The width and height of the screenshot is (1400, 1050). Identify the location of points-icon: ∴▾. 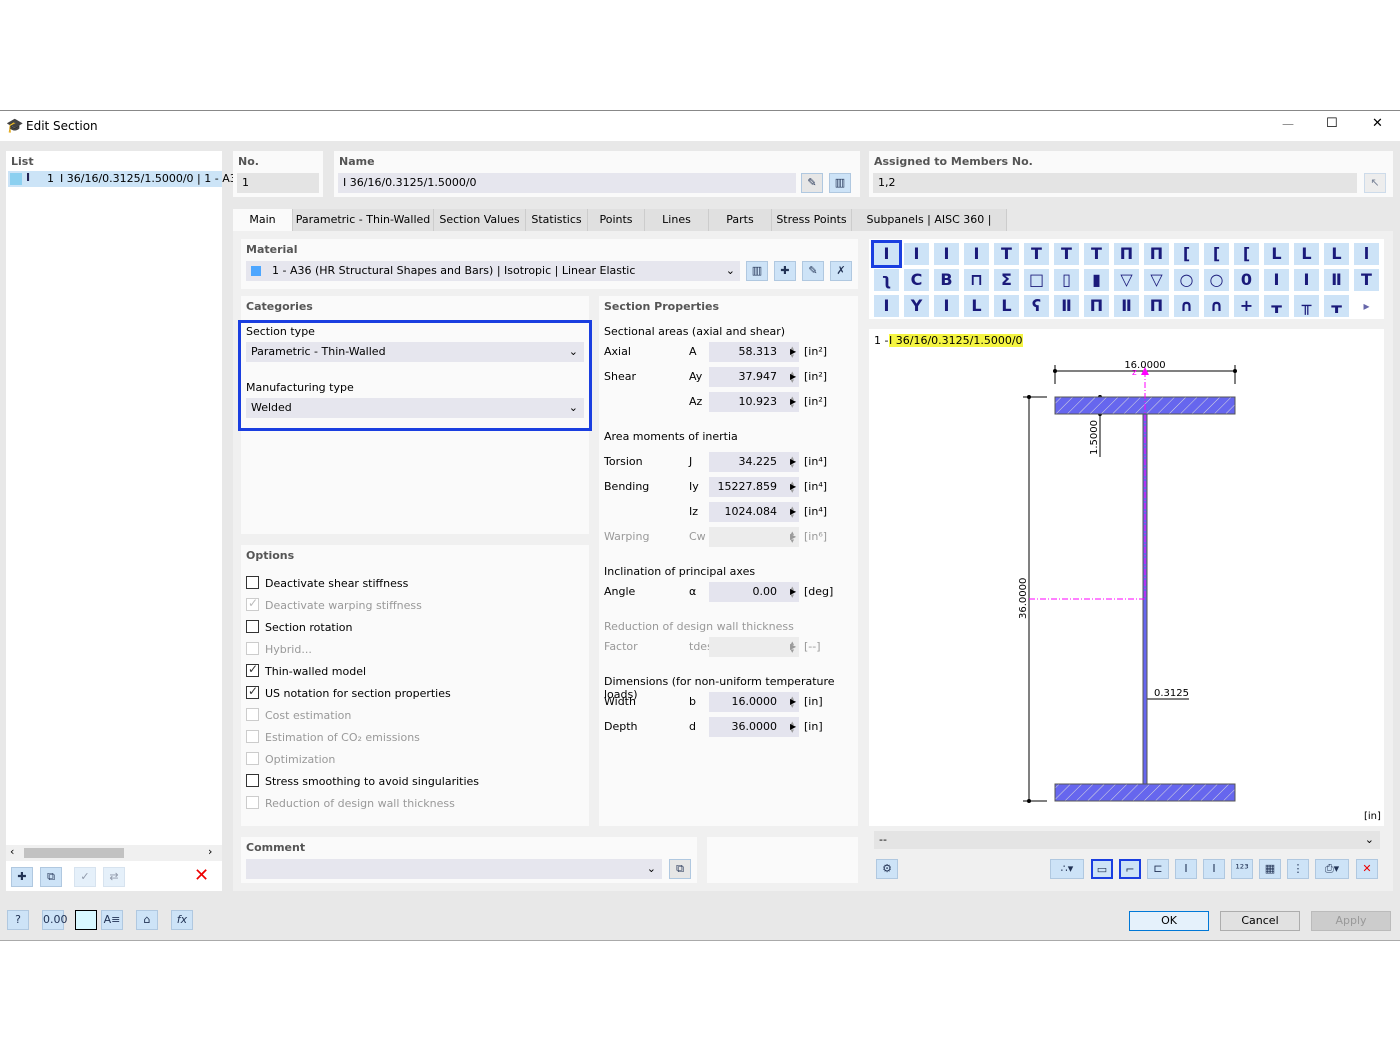
(1067, 869).